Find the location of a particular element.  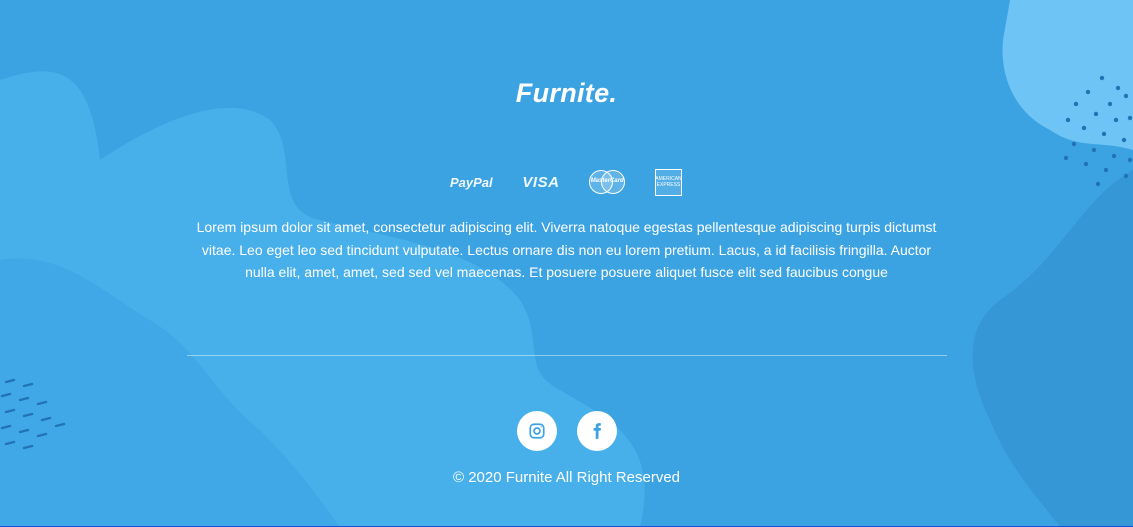

mastercard-label: MasterCard is located at coordinates (607, 181).